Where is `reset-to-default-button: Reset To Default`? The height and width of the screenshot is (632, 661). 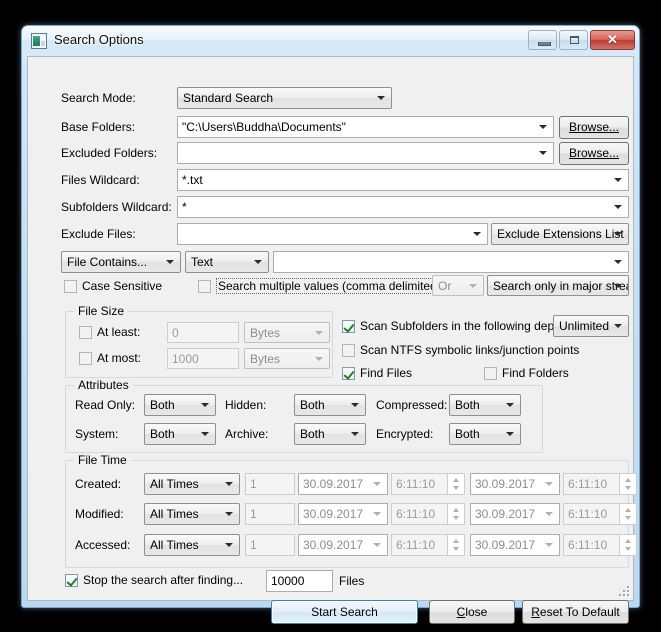 reset-to-default-button: Reset To Default is located at coordinates (575, 612).